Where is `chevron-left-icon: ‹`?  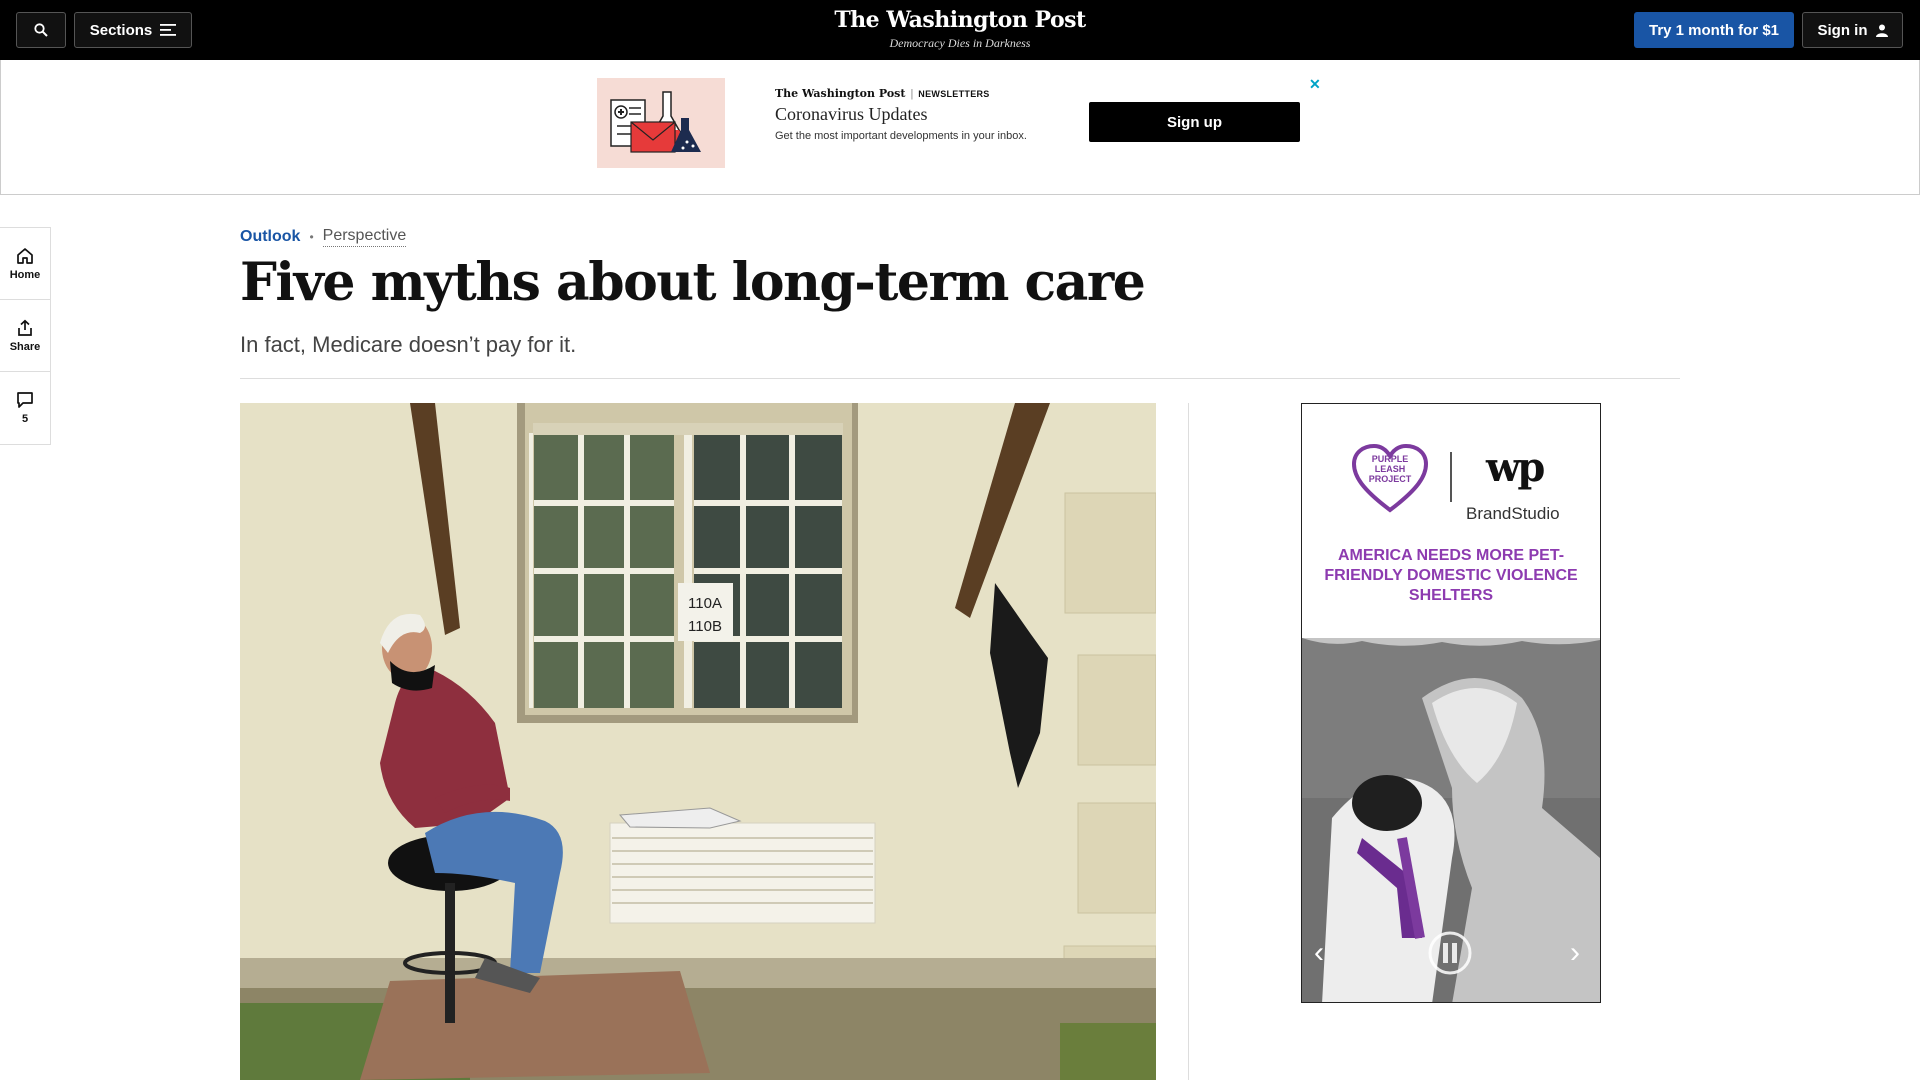
chevron-left-icon: ‹ is located at coordinates (1319, 953).